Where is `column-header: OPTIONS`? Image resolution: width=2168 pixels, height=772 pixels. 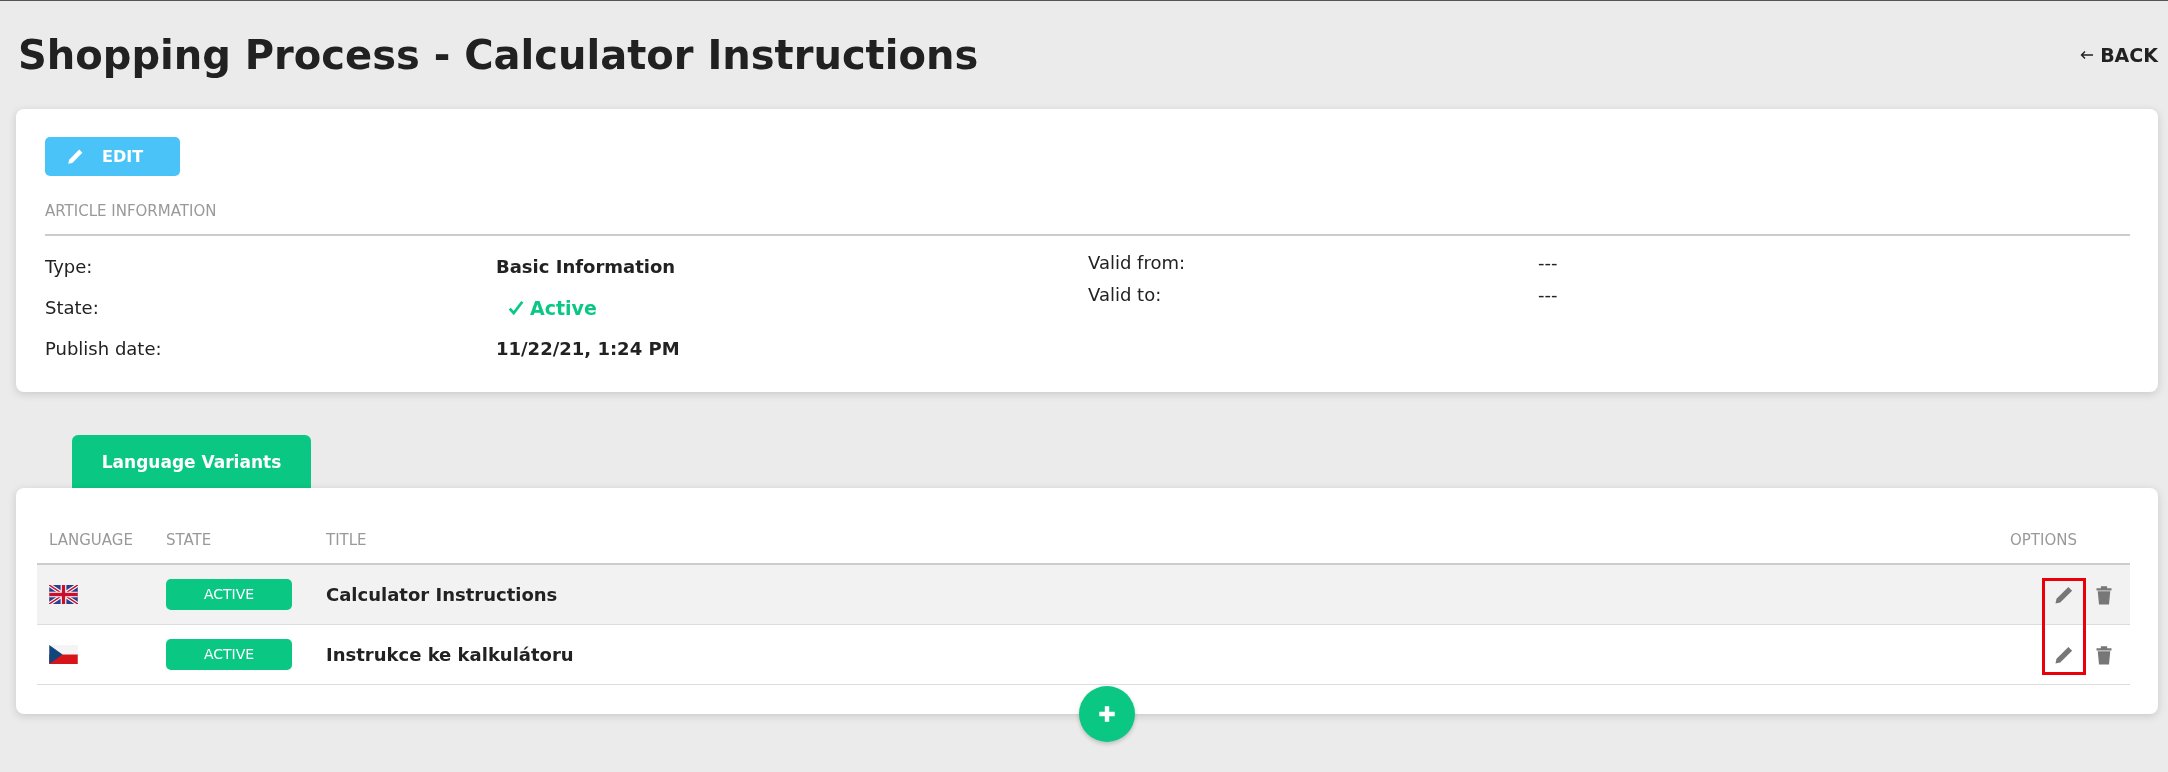
column-header: OPTIONS is located at coordinates (2044, 539).